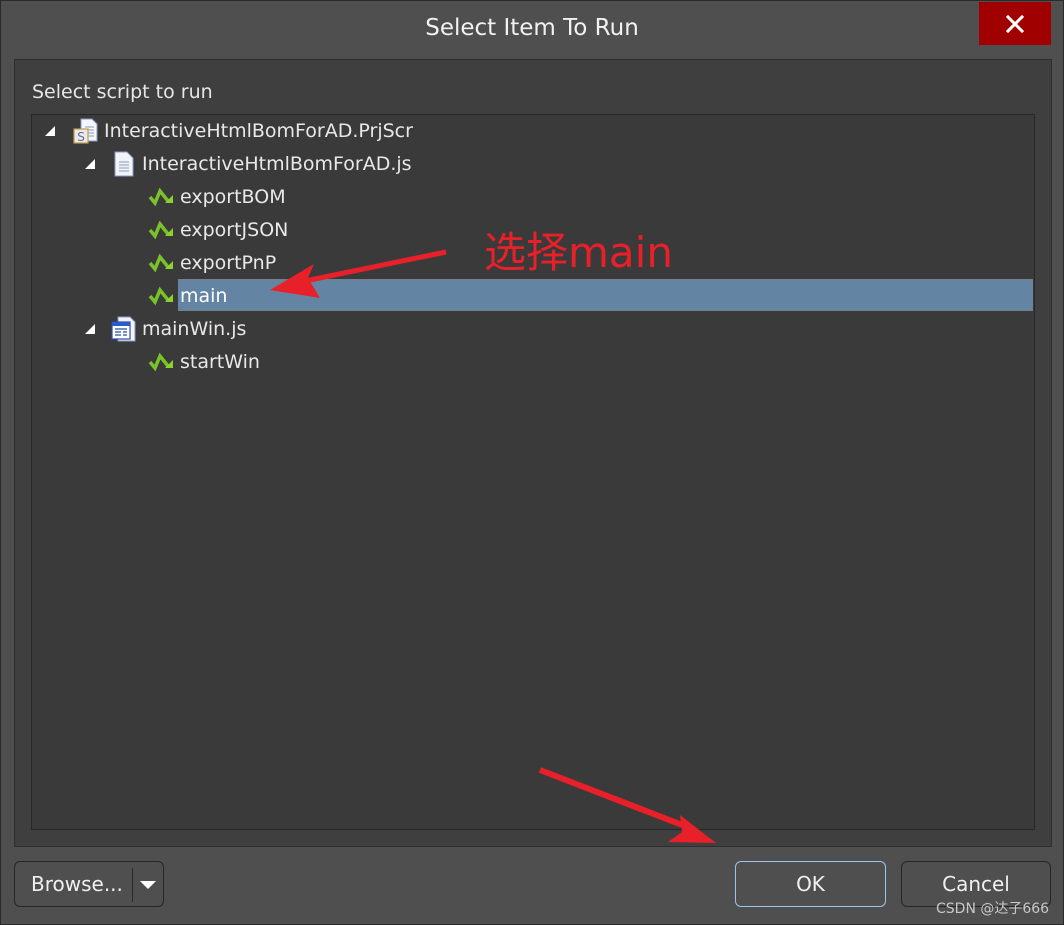 The image size is (1064, 925). Describe the element at coordinates (204, 296) in the screenshot. I see `tree-node-label: main` at that location.